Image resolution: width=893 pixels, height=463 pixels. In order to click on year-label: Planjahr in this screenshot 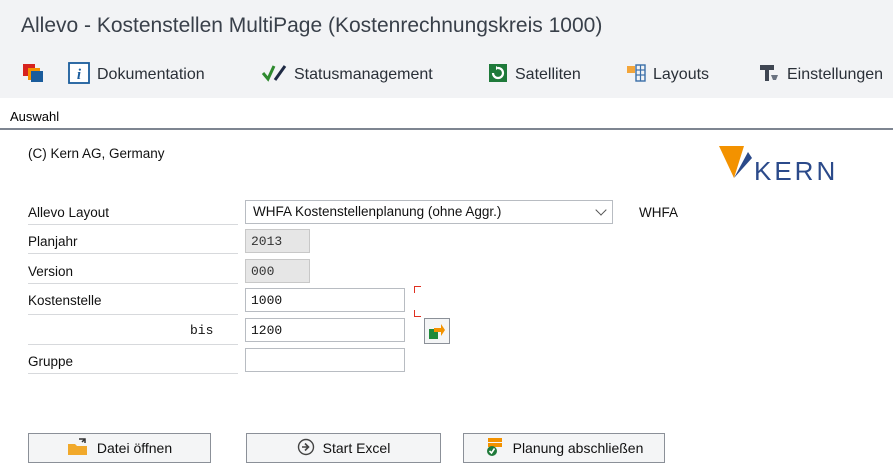, I will do `click(53, 241)`.